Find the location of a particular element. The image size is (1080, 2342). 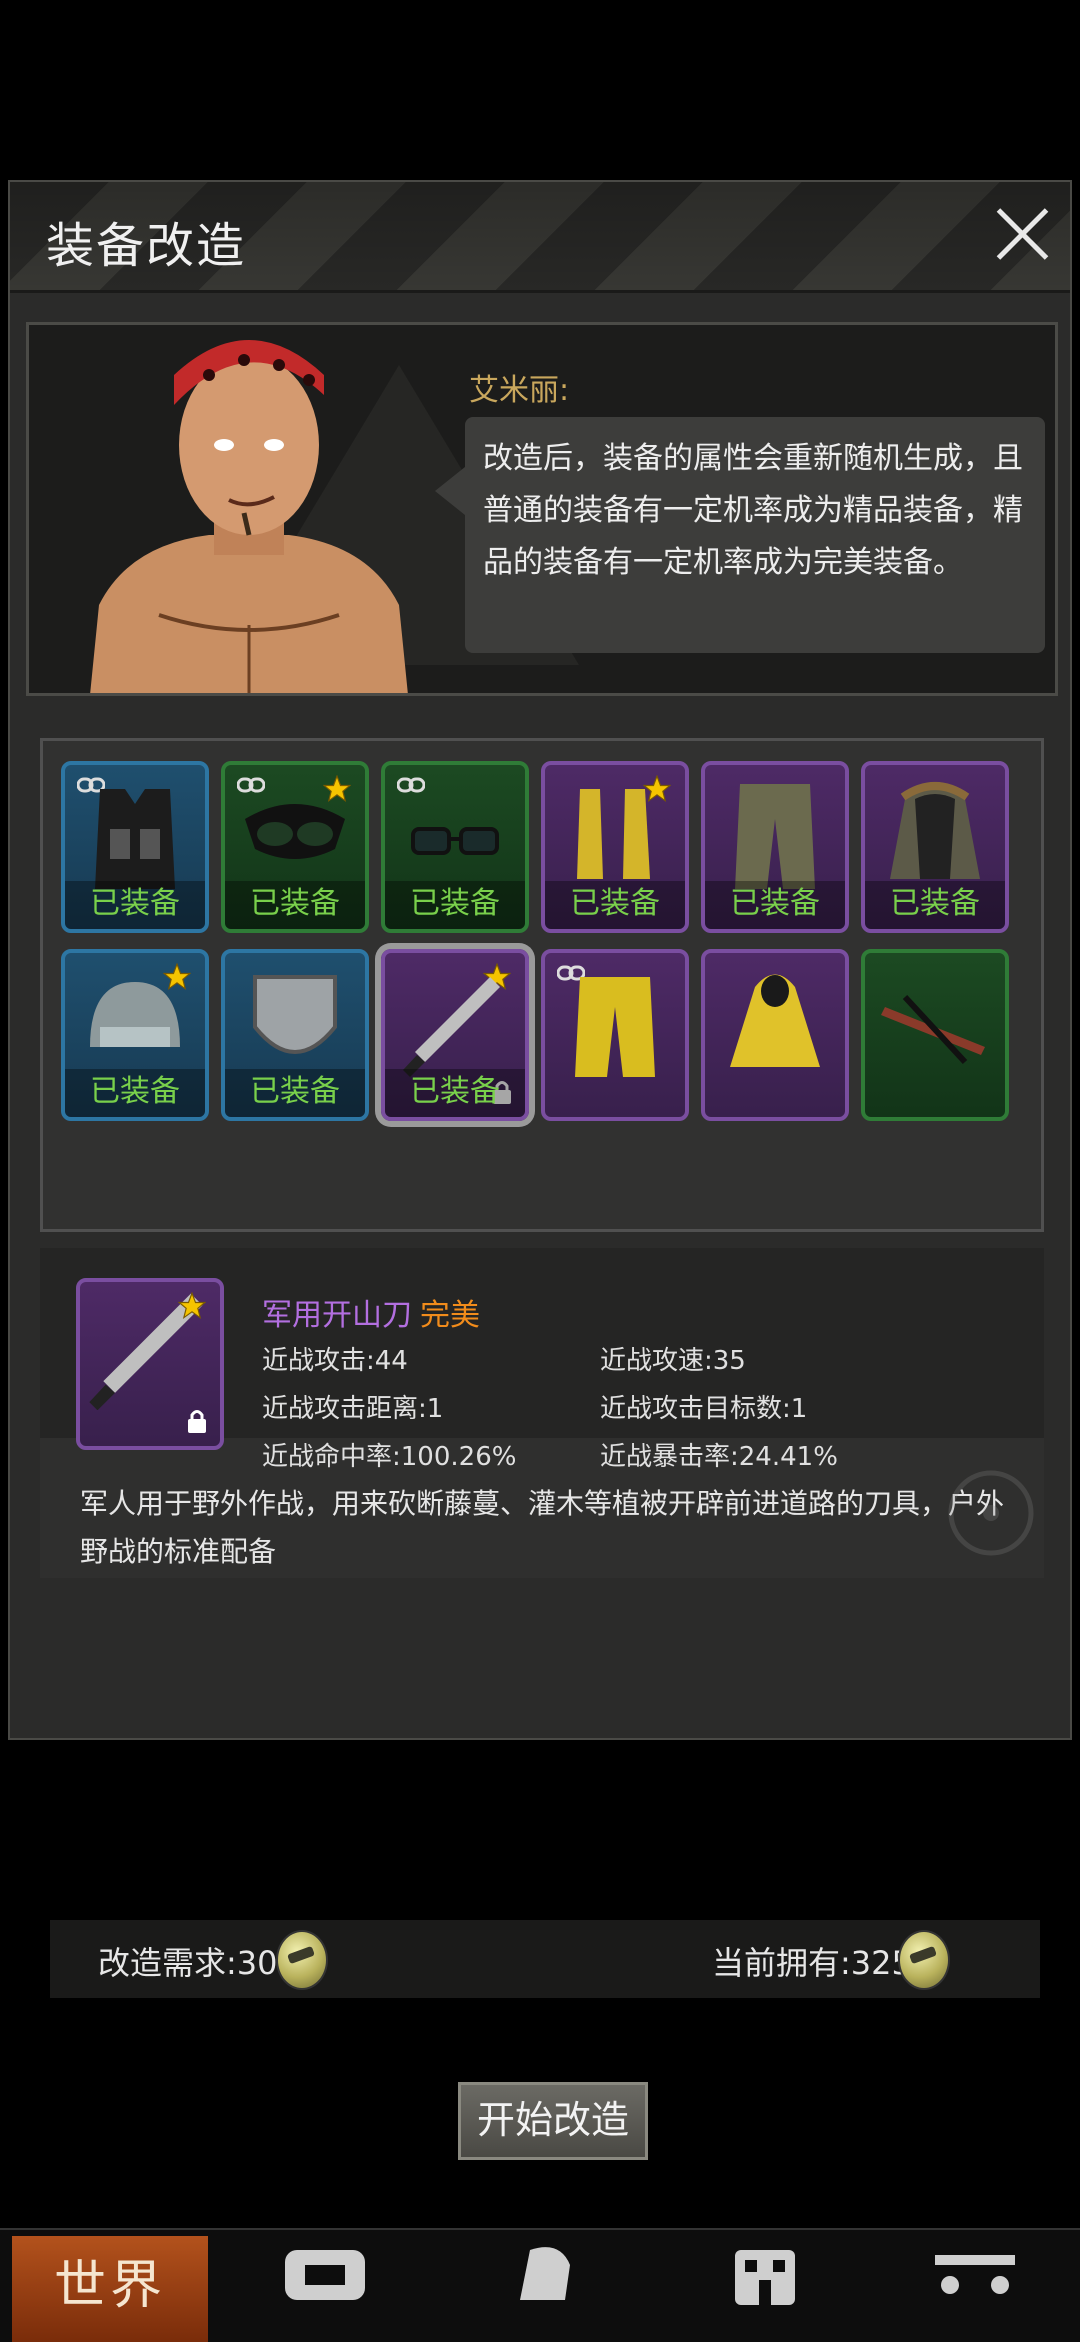

inventory-slot-fur-jacket: 已装备 is located at coordinates (935, 847).